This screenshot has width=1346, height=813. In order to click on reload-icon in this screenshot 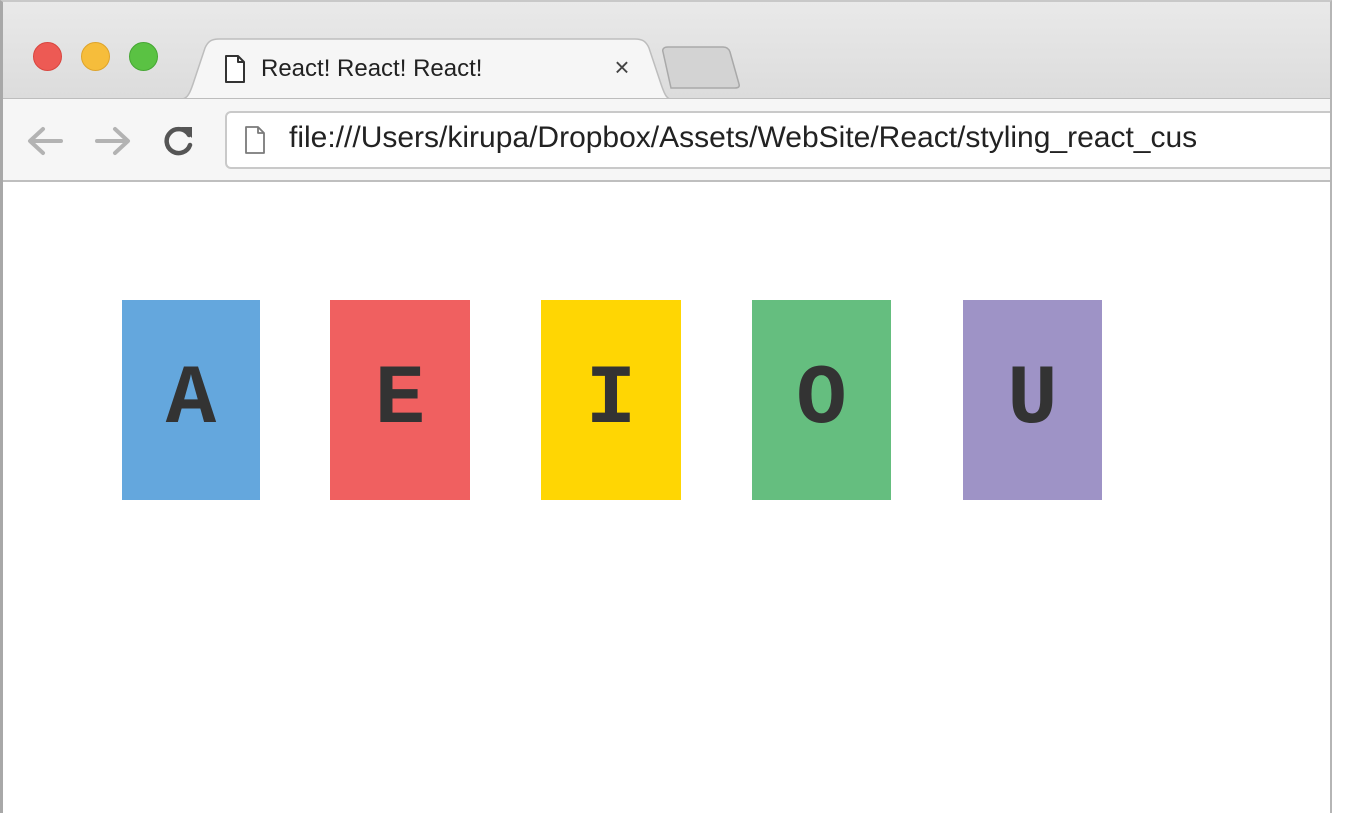, I will do `click(178, 141)`.